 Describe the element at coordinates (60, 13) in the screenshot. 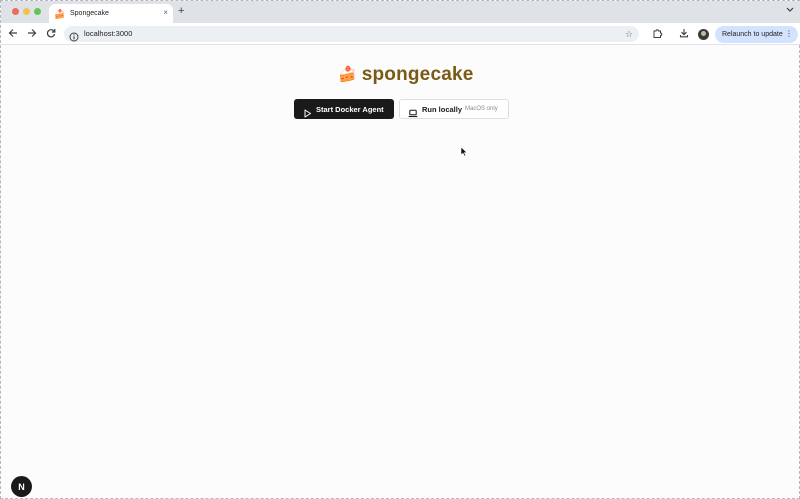

I see `cake-favicon-icon: 🍰` at that location.